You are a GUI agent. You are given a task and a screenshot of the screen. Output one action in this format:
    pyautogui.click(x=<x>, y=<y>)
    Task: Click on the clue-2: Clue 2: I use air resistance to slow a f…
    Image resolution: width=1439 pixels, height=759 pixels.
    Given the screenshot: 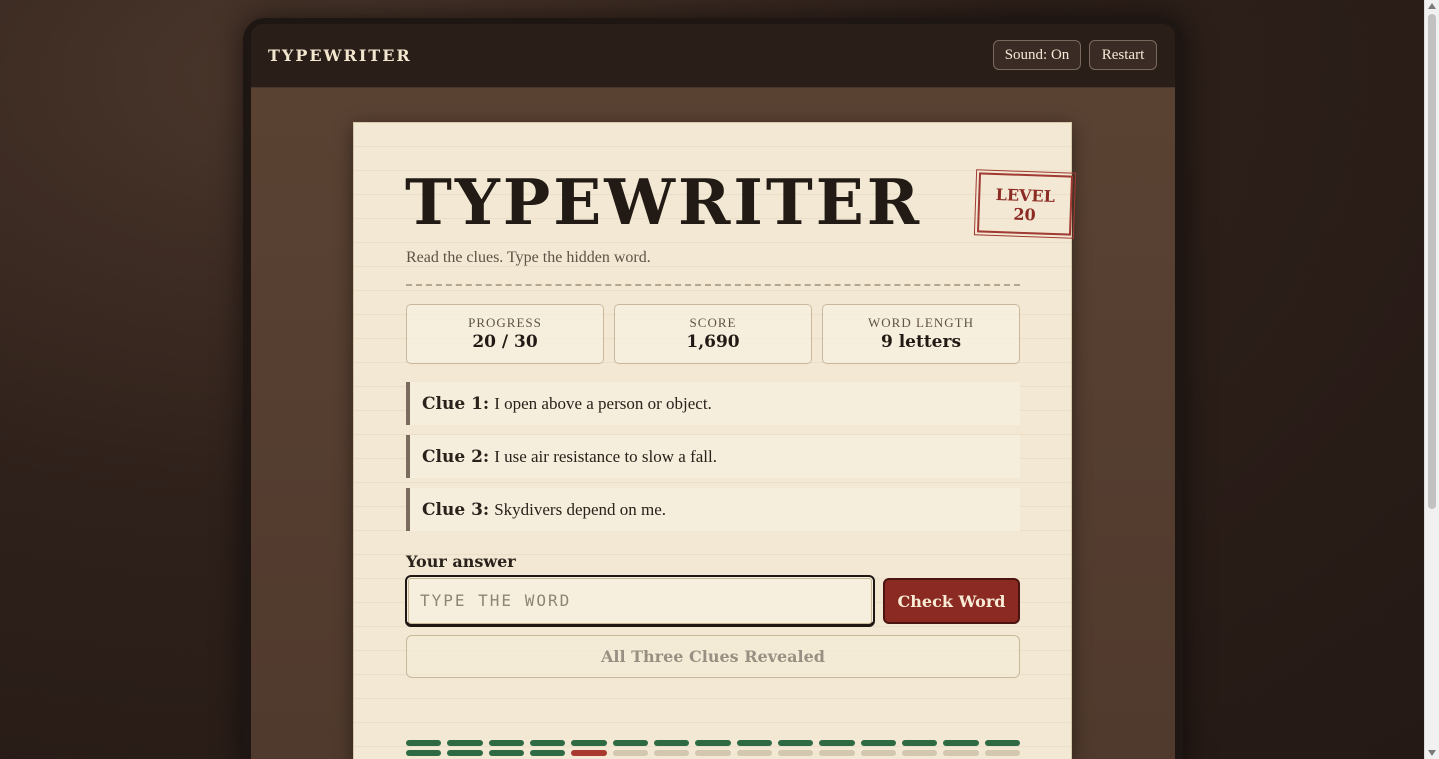 What is the action you would take?
    pyautogui.click(x=713, y=456)
    